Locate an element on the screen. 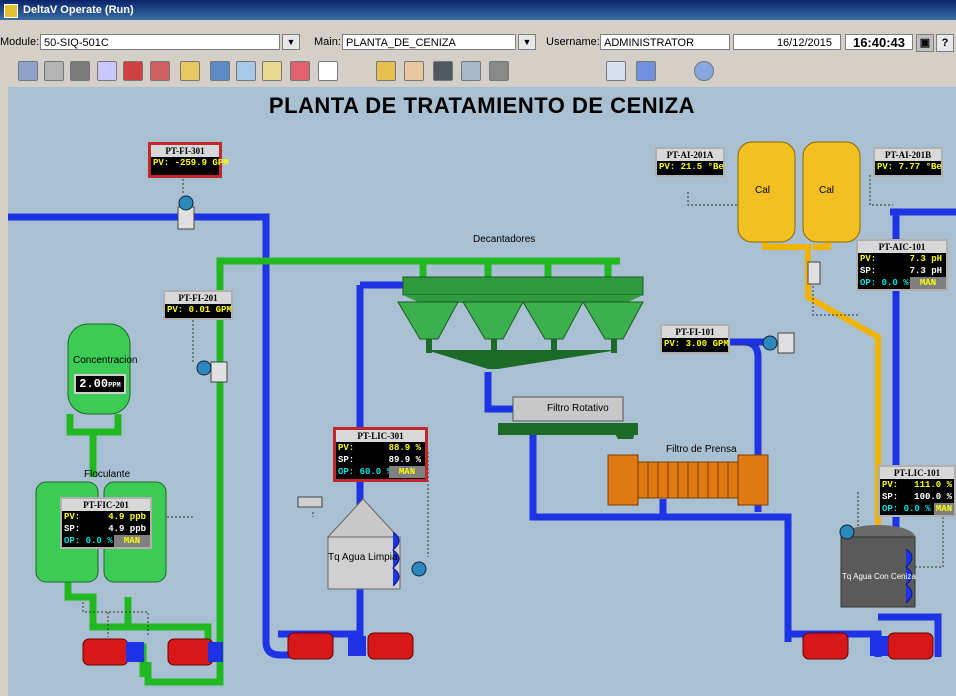 The image size is (956, 696). faceplate-pt-fi-301: PT-FI-301 PV: -259.9 GPM is located at coordinates (188, 160).